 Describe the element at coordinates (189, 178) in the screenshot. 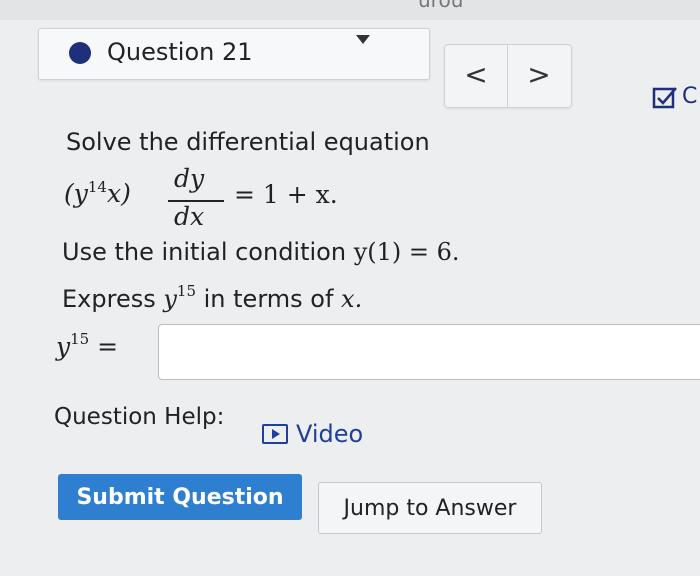

I see `fraction-numerator: dy` at that location.